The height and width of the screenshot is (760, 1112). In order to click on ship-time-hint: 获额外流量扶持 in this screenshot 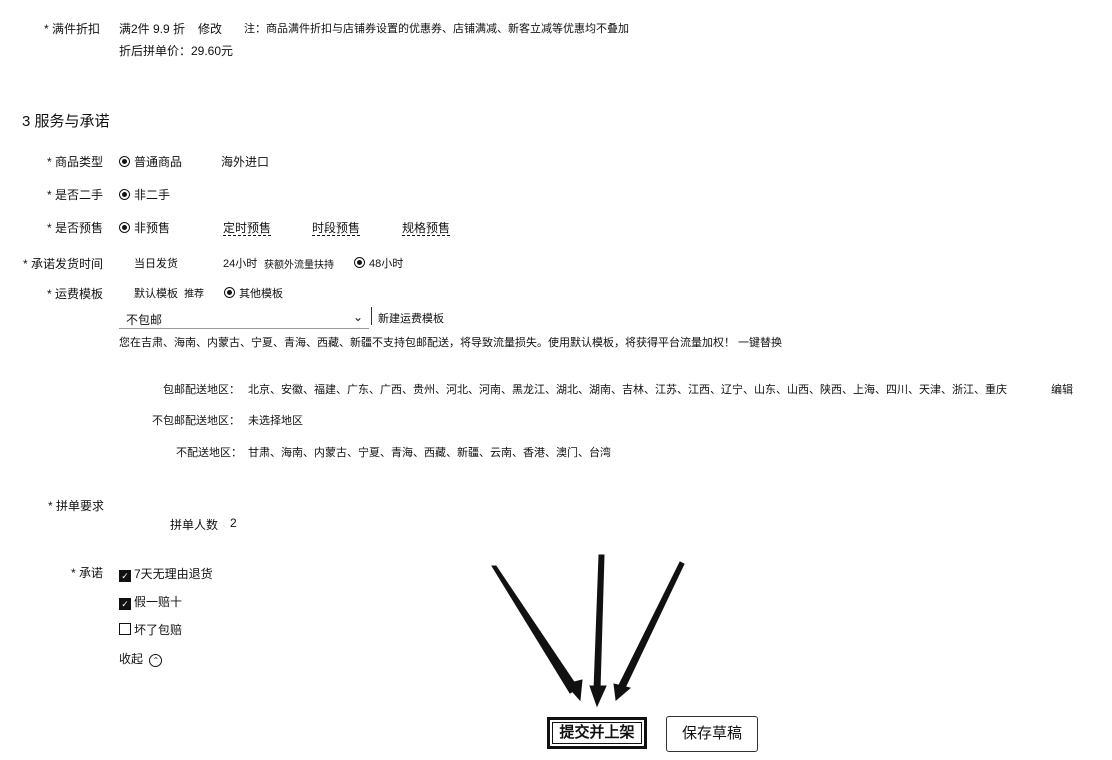, I will do `click(299, 265)`.